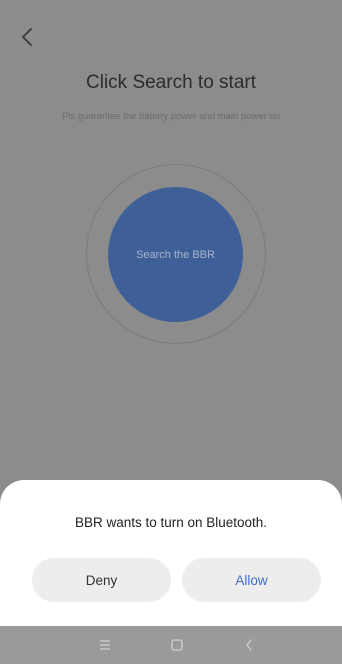  I want to click on back-button, so click(27, 39).